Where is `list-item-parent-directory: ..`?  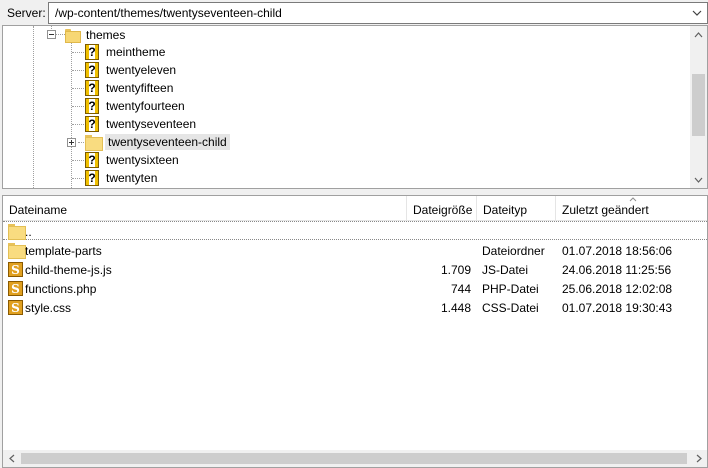
list-item-parent-directory: .. is located at coordinates (355, 230).